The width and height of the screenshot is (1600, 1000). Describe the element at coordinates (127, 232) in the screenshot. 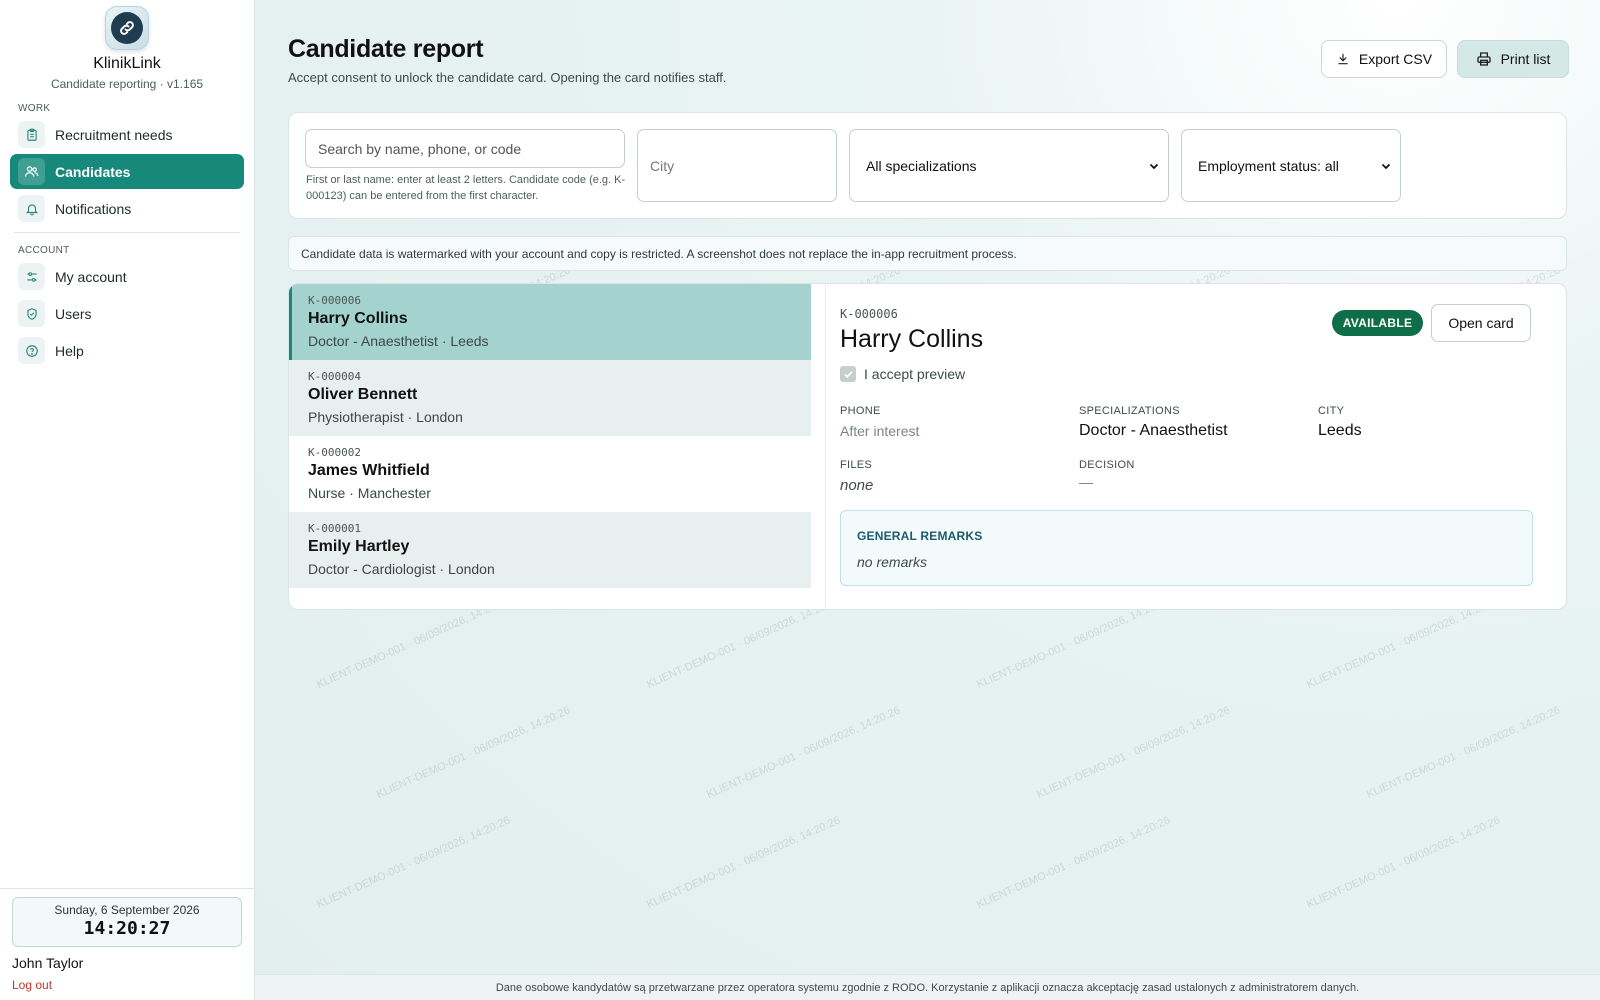

I see `nav-divider` at that location.